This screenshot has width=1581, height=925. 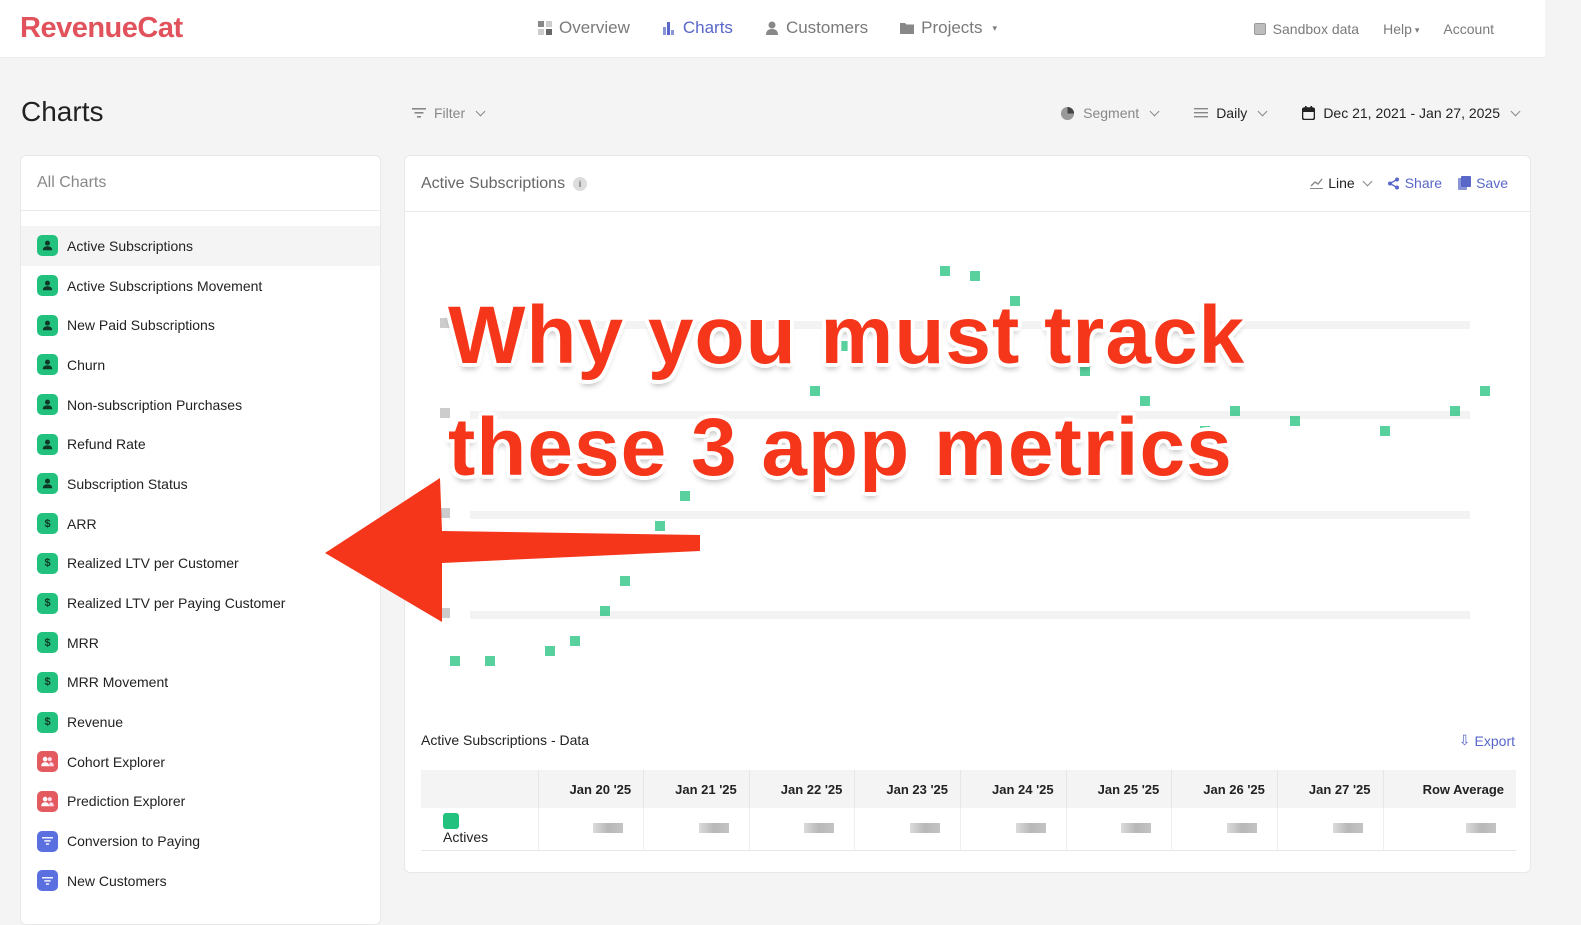 What do you see at coordinates (200, 643) in the screenshot?
I see `sidebar-item-mrr: $ MRR` at bounding box center [200, 643].